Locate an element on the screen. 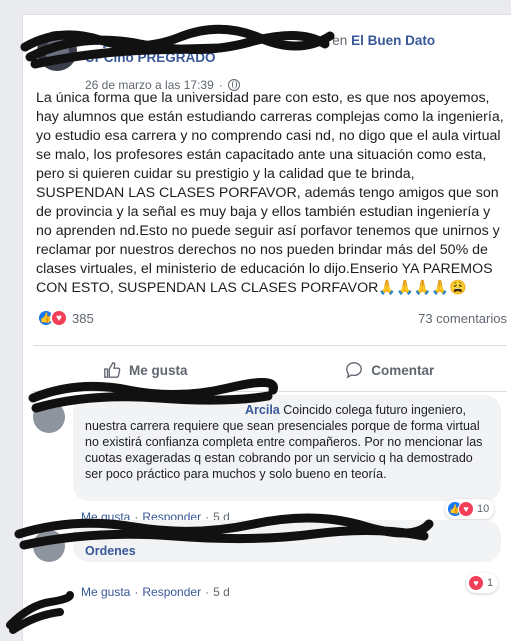 This screenshot has height=641, width=511. reactions-bar: 👍 ♥ 385 73 comentarios is located at coordinates (272, 318).